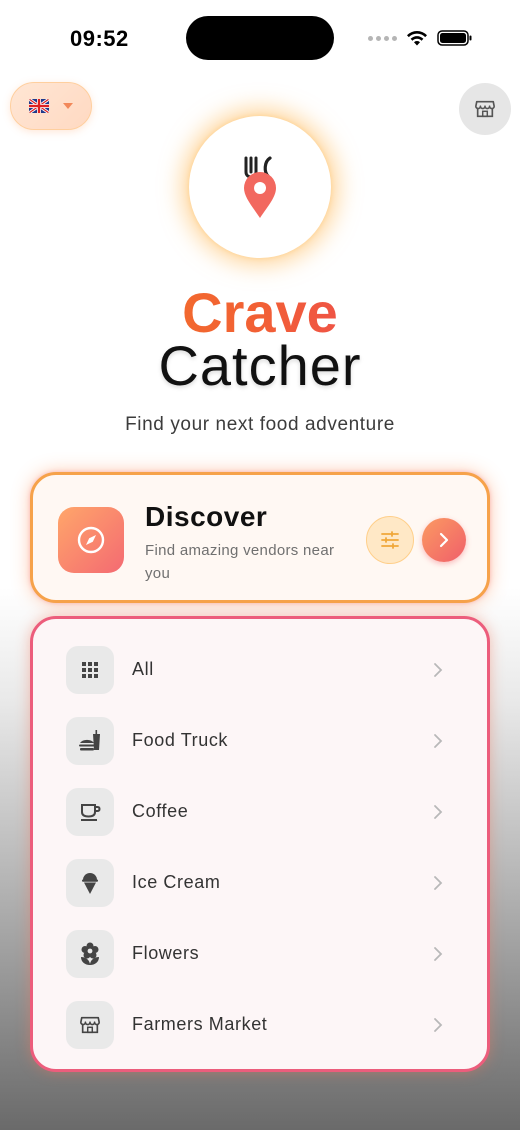 Image resolution: width=520 pixels, height=1130 pixels. What do you see at coordinates (454, 38) in the screenshot?
I see `battery-icon` at bounding box center [454, 38].